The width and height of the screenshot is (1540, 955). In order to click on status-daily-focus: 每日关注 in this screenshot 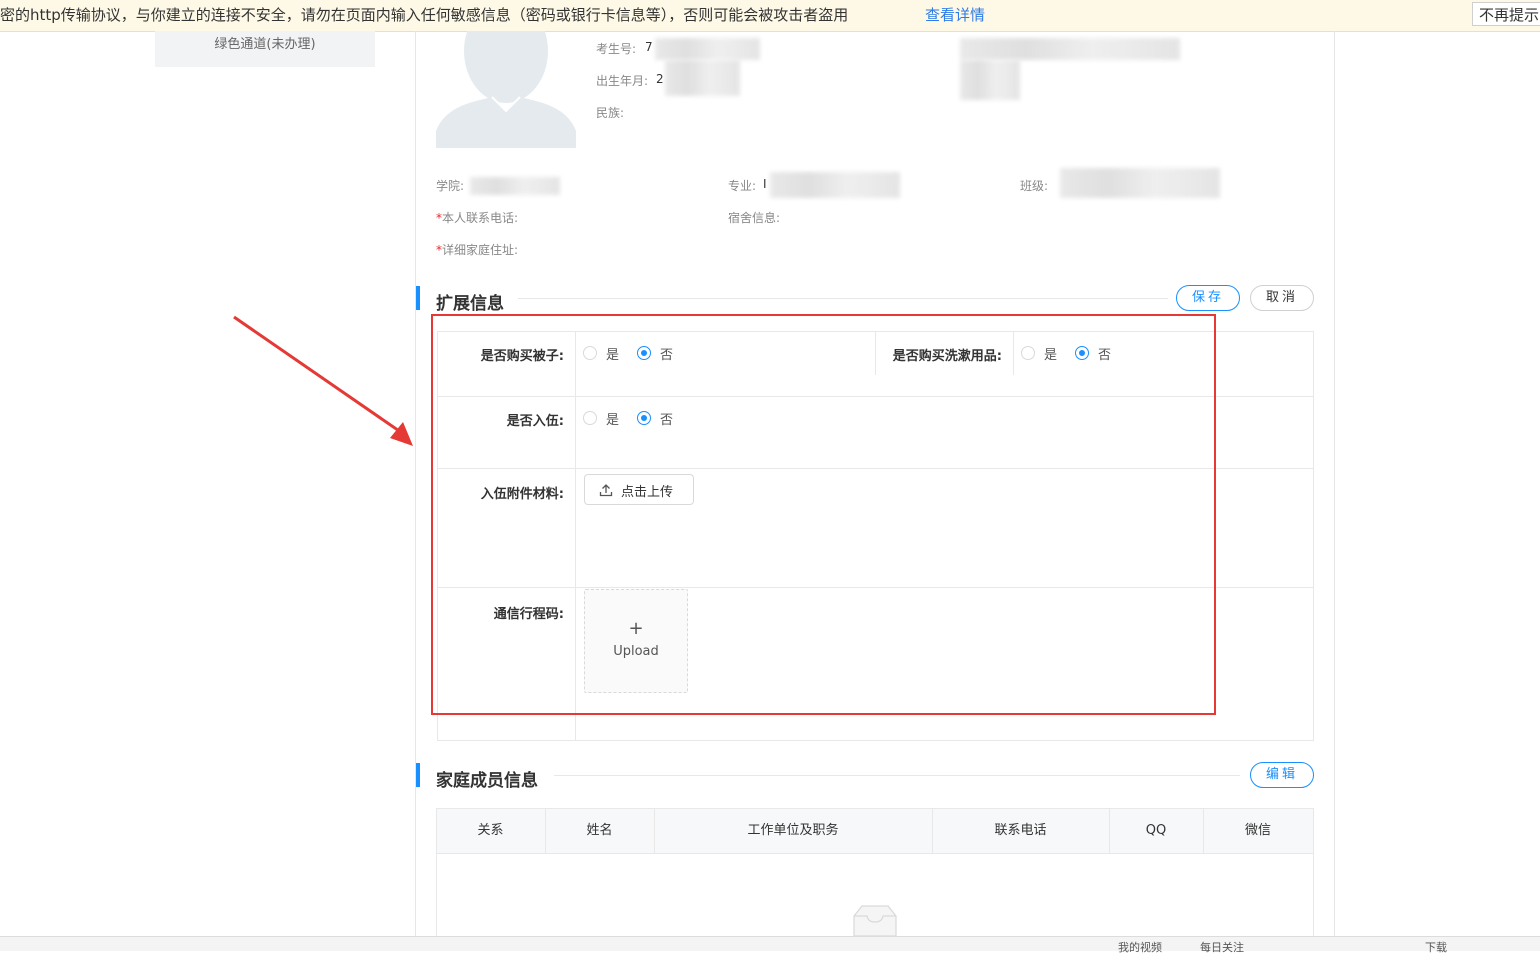, I will do `click(1222, 947)`.